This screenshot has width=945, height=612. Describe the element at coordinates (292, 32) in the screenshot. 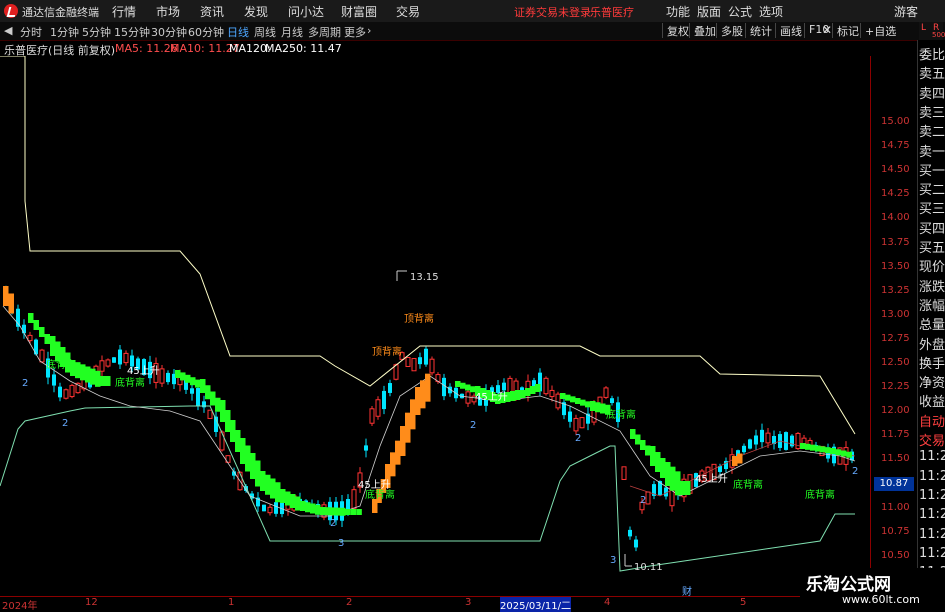

I see `period-monthly: 月线` at that location.